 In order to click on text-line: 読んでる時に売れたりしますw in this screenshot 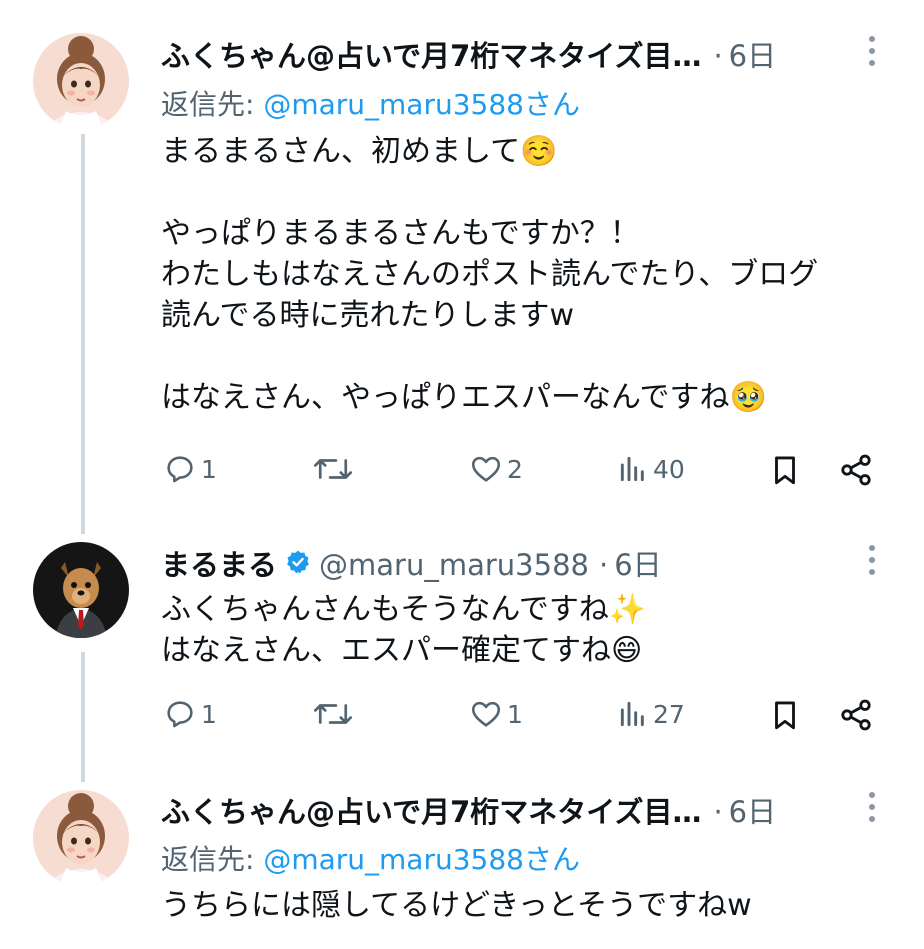, I will do `click(368, 315)`.